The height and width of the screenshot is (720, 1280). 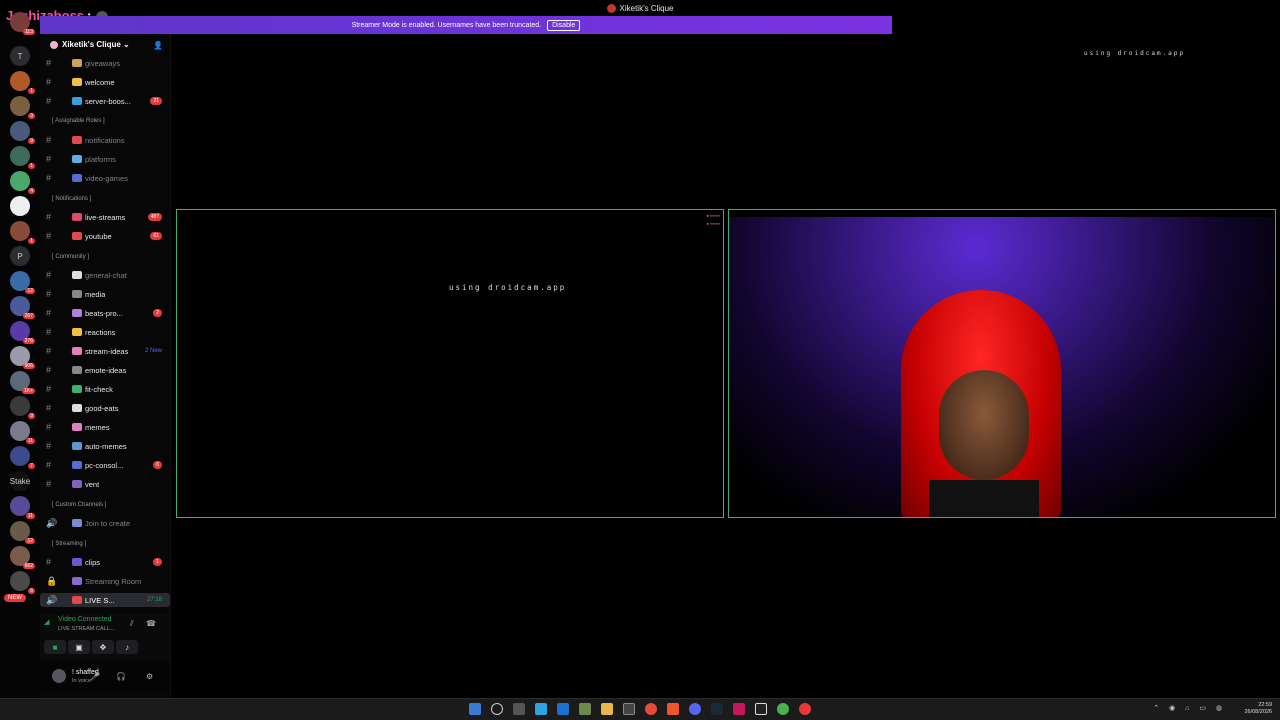 I want to click on server-icon: T, so click(x=20, y=56).